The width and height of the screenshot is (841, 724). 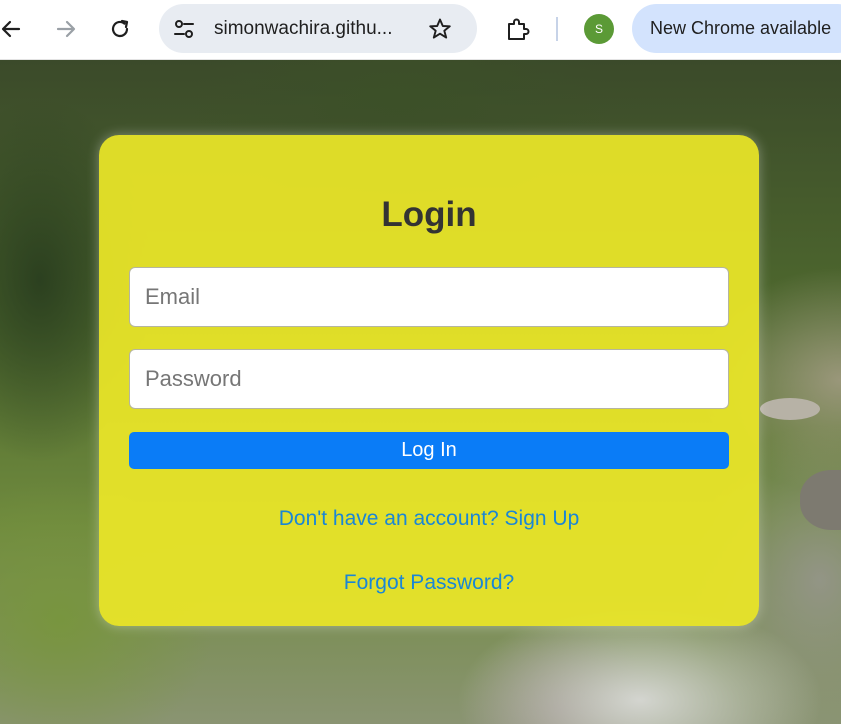 What do you see at coordinates (66, 29) in the screenshot?
I see `forward-arrow-icon` at bounding box center [66, 29].